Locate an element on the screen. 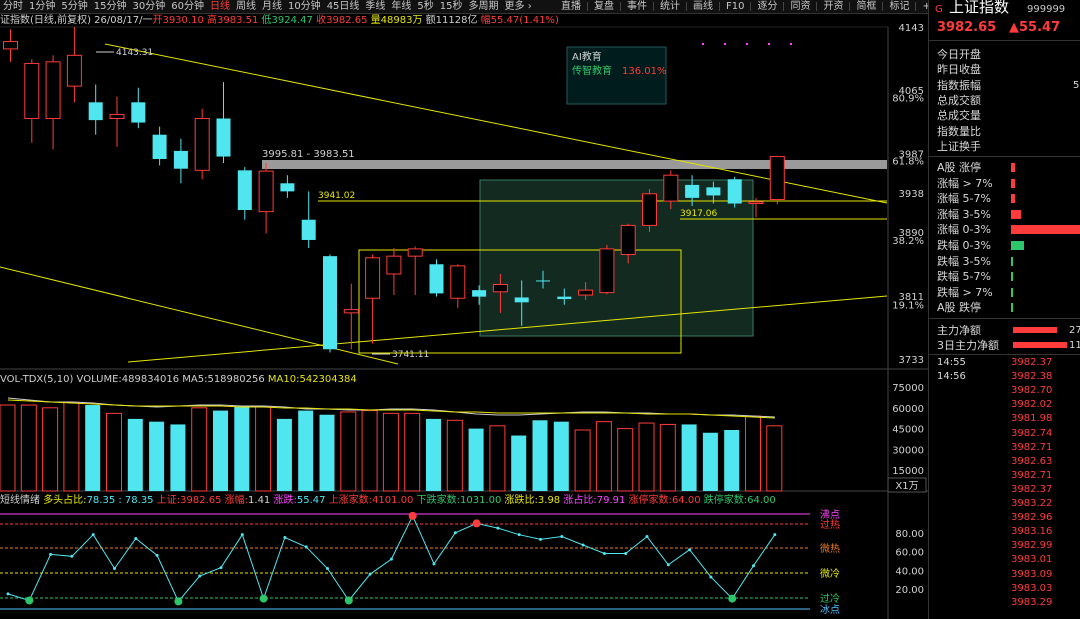  level1-label: 3941.02 is located at coordinates (336, 196).